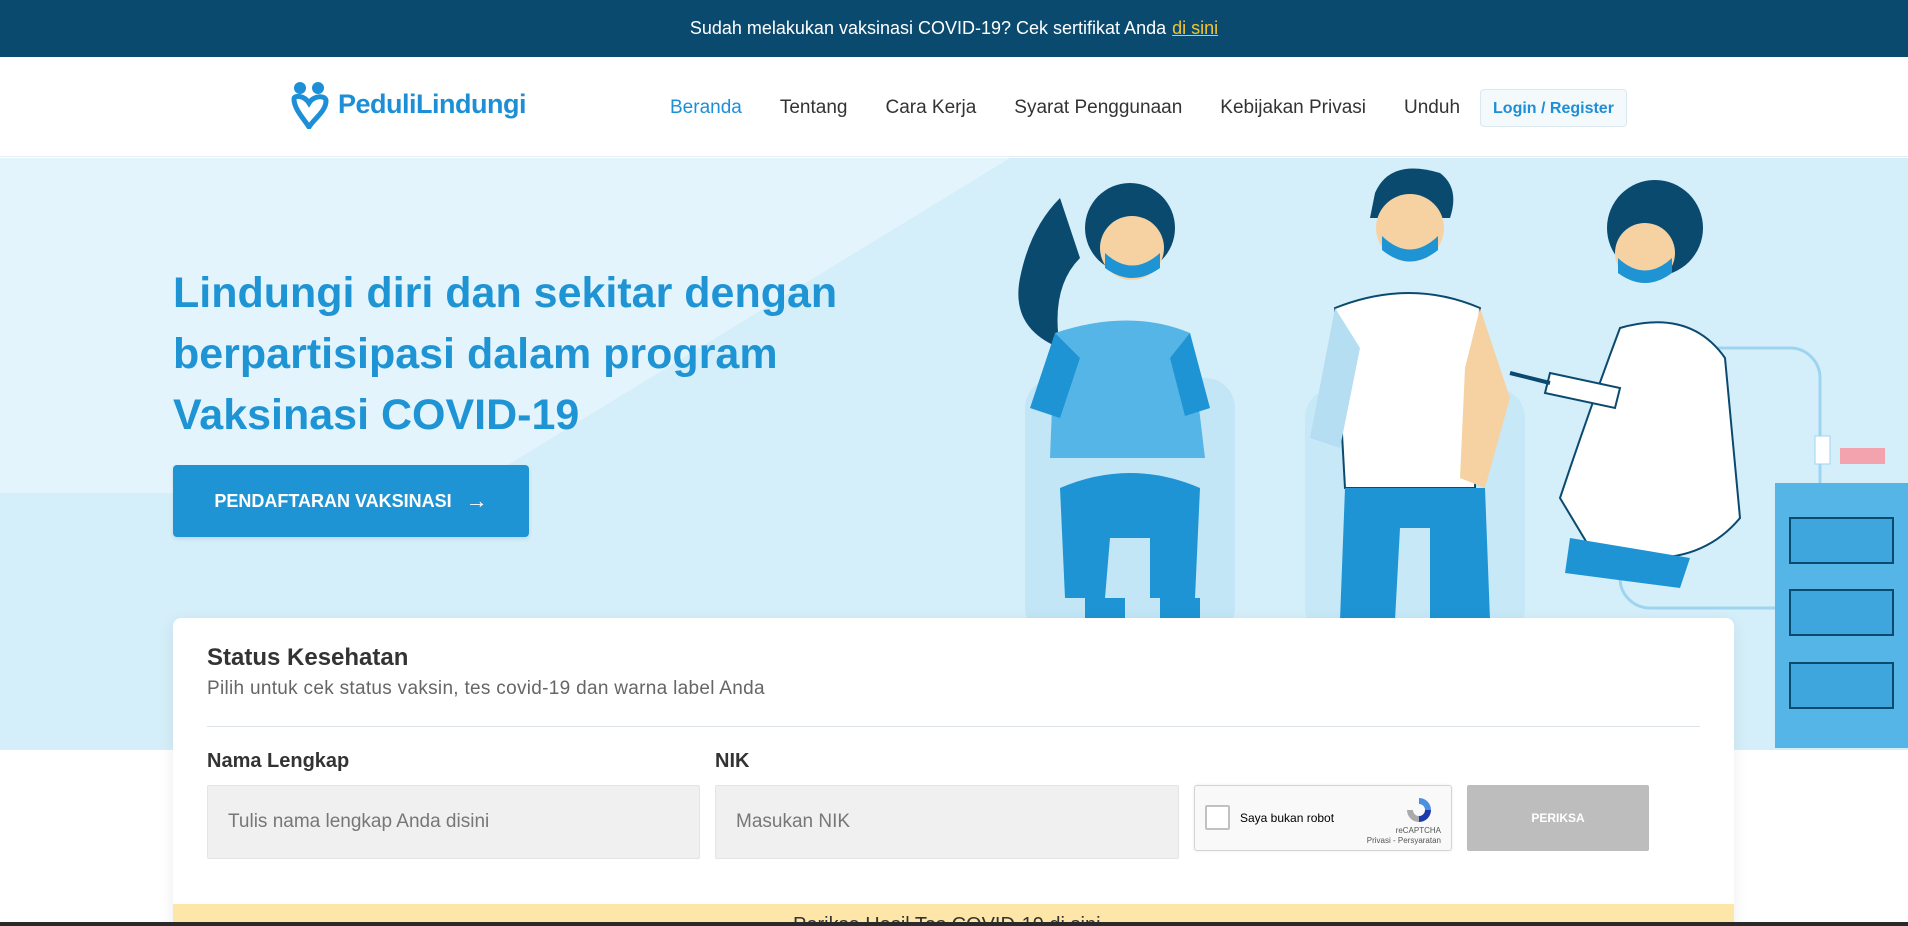 The height and width of the screenshot is (926, 1908). I want to click on nik-label: NIK, so click(732, 761).